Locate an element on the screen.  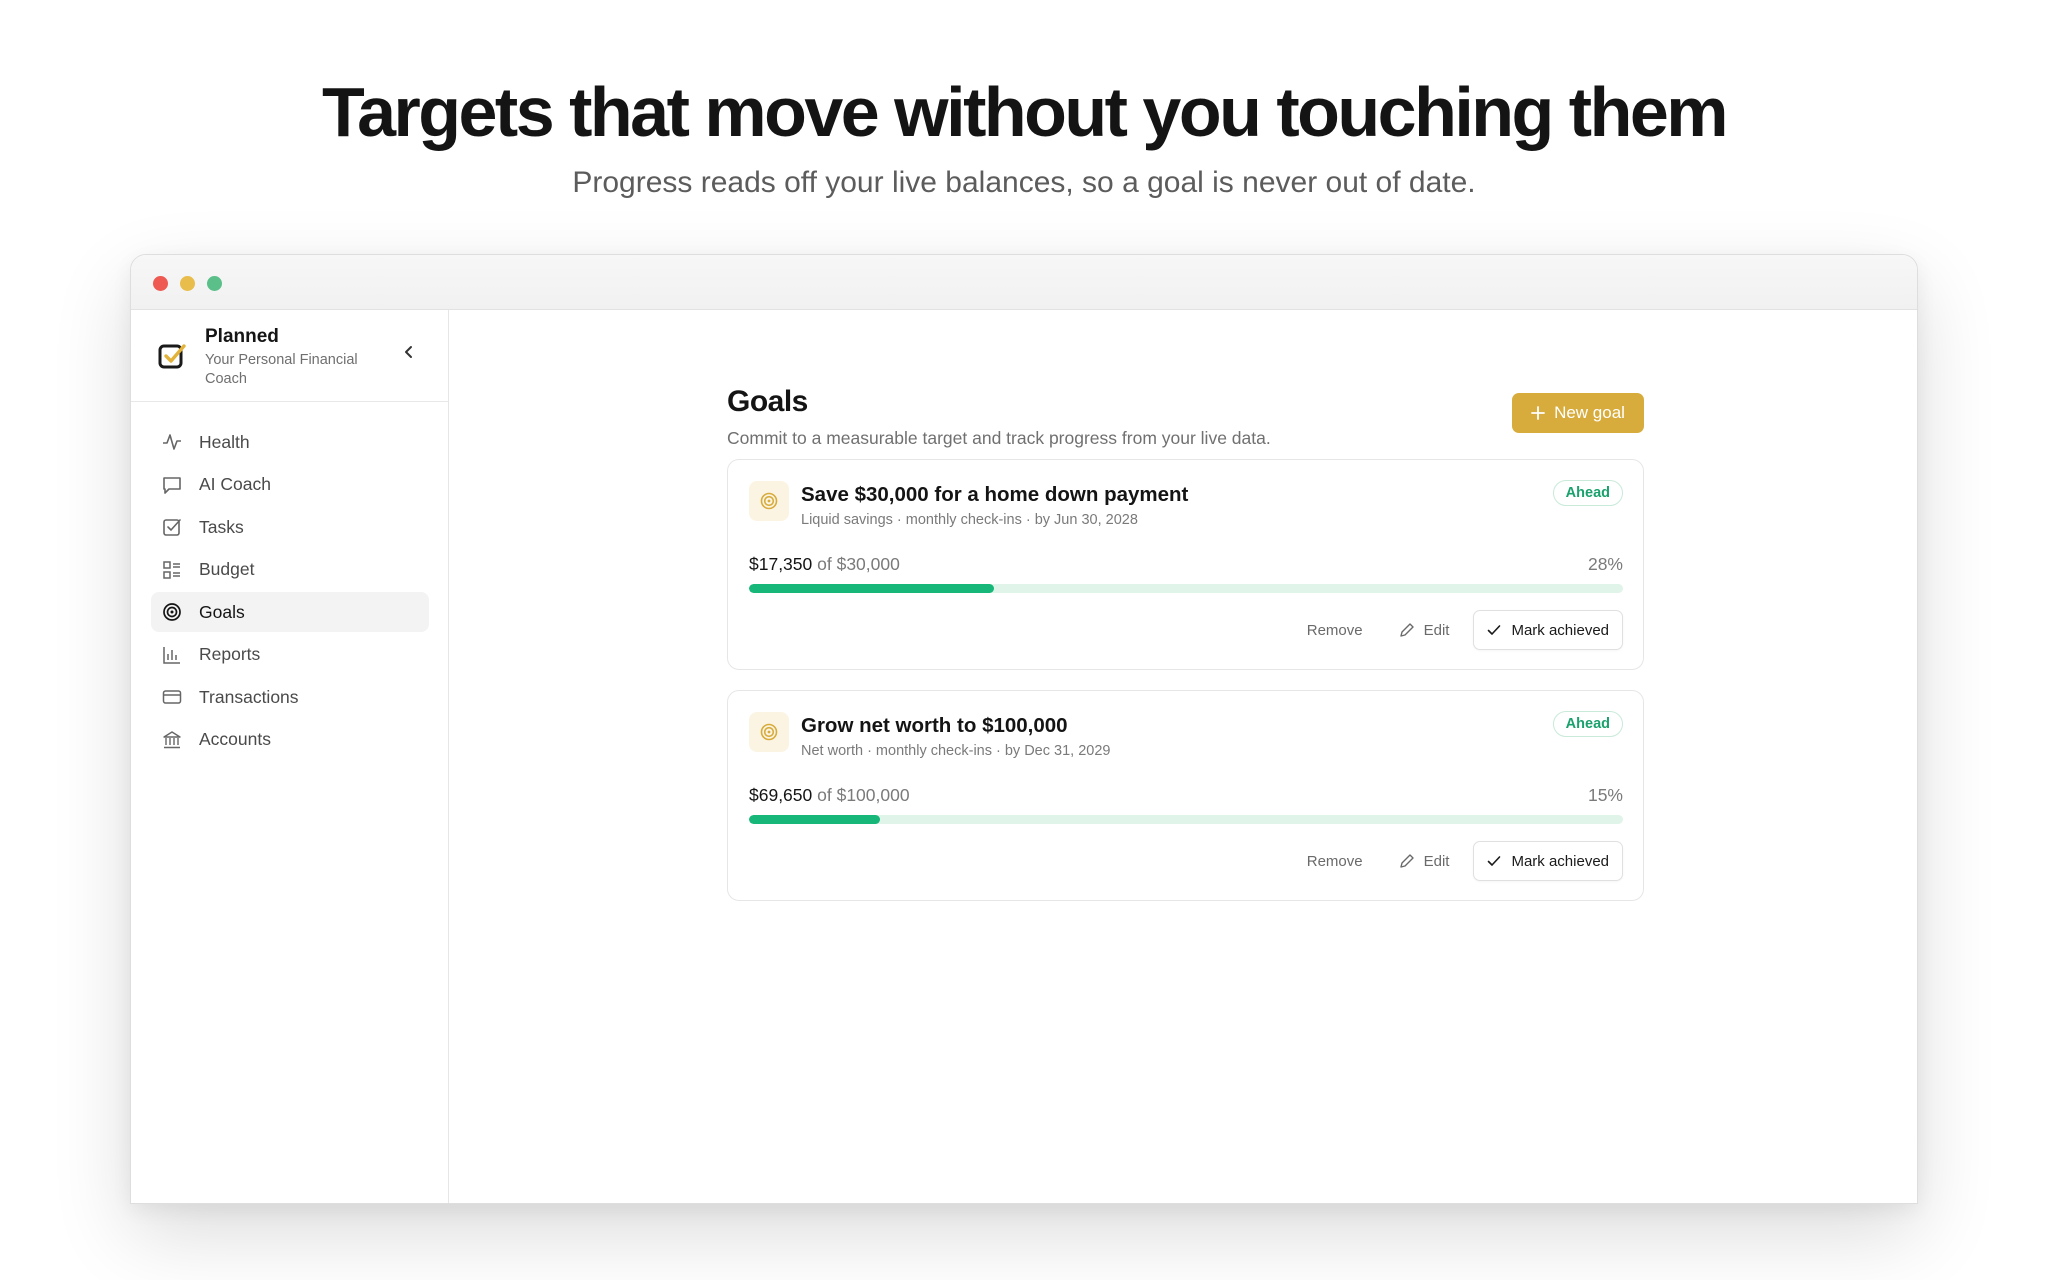
plus-icon is located at coordinates (1538, 413).